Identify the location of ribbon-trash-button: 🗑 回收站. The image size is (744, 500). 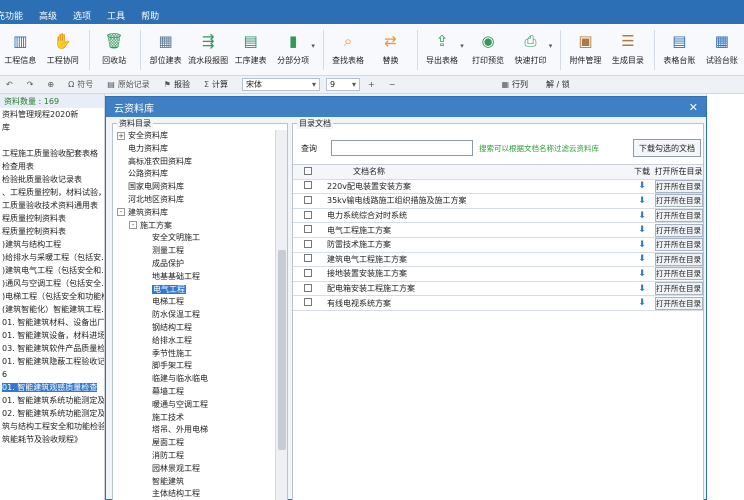
(114, 48).